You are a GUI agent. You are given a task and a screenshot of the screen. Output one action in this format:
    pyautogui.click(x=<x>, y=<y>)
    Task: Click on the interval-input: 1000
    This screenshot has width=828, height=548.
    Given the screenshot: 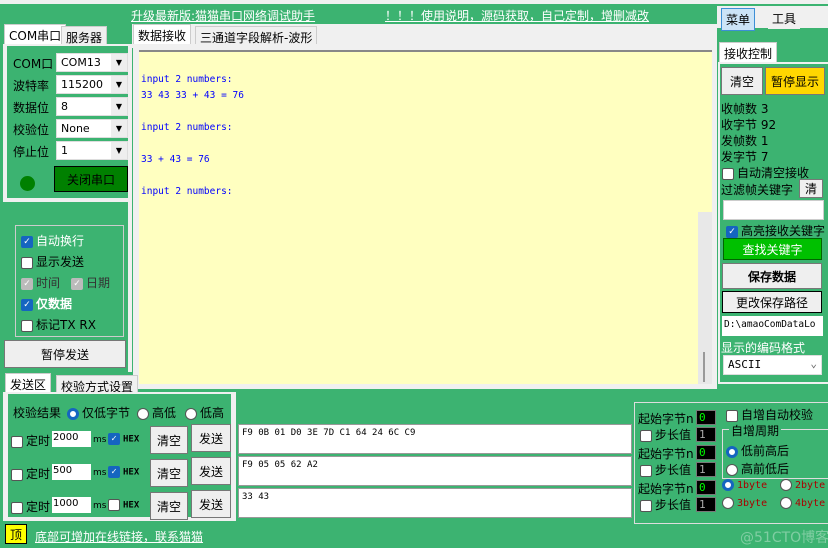 What is the action you would take?
    pyautogui.click(x=71, y=505)
    